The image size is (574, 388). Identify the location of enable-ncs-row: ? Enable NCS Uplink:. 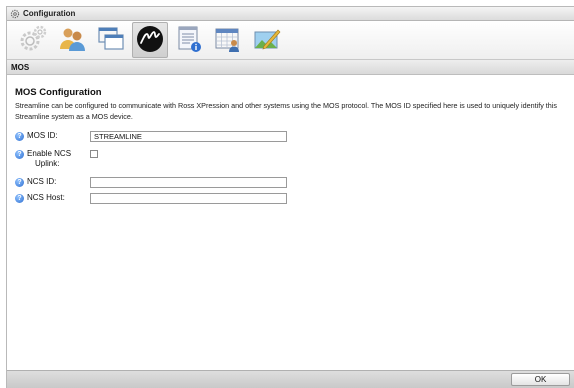
(290, 159).